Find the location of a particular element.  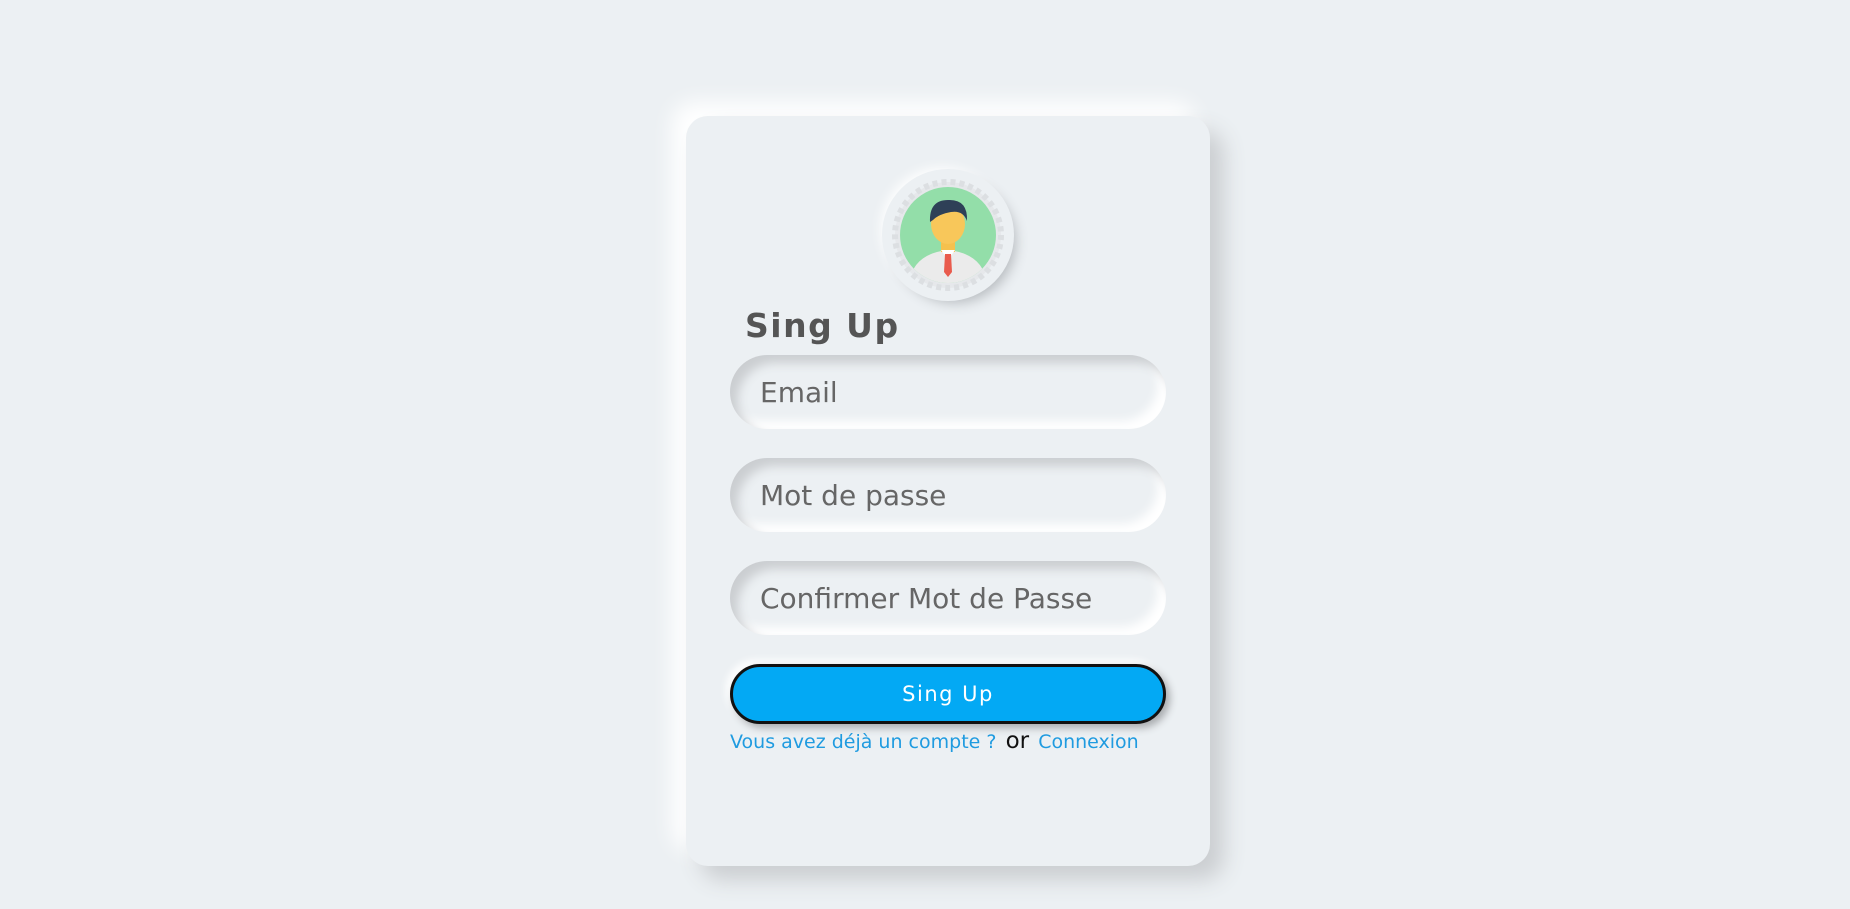

login-link: Connexion is located at coordinates (1088, 742).